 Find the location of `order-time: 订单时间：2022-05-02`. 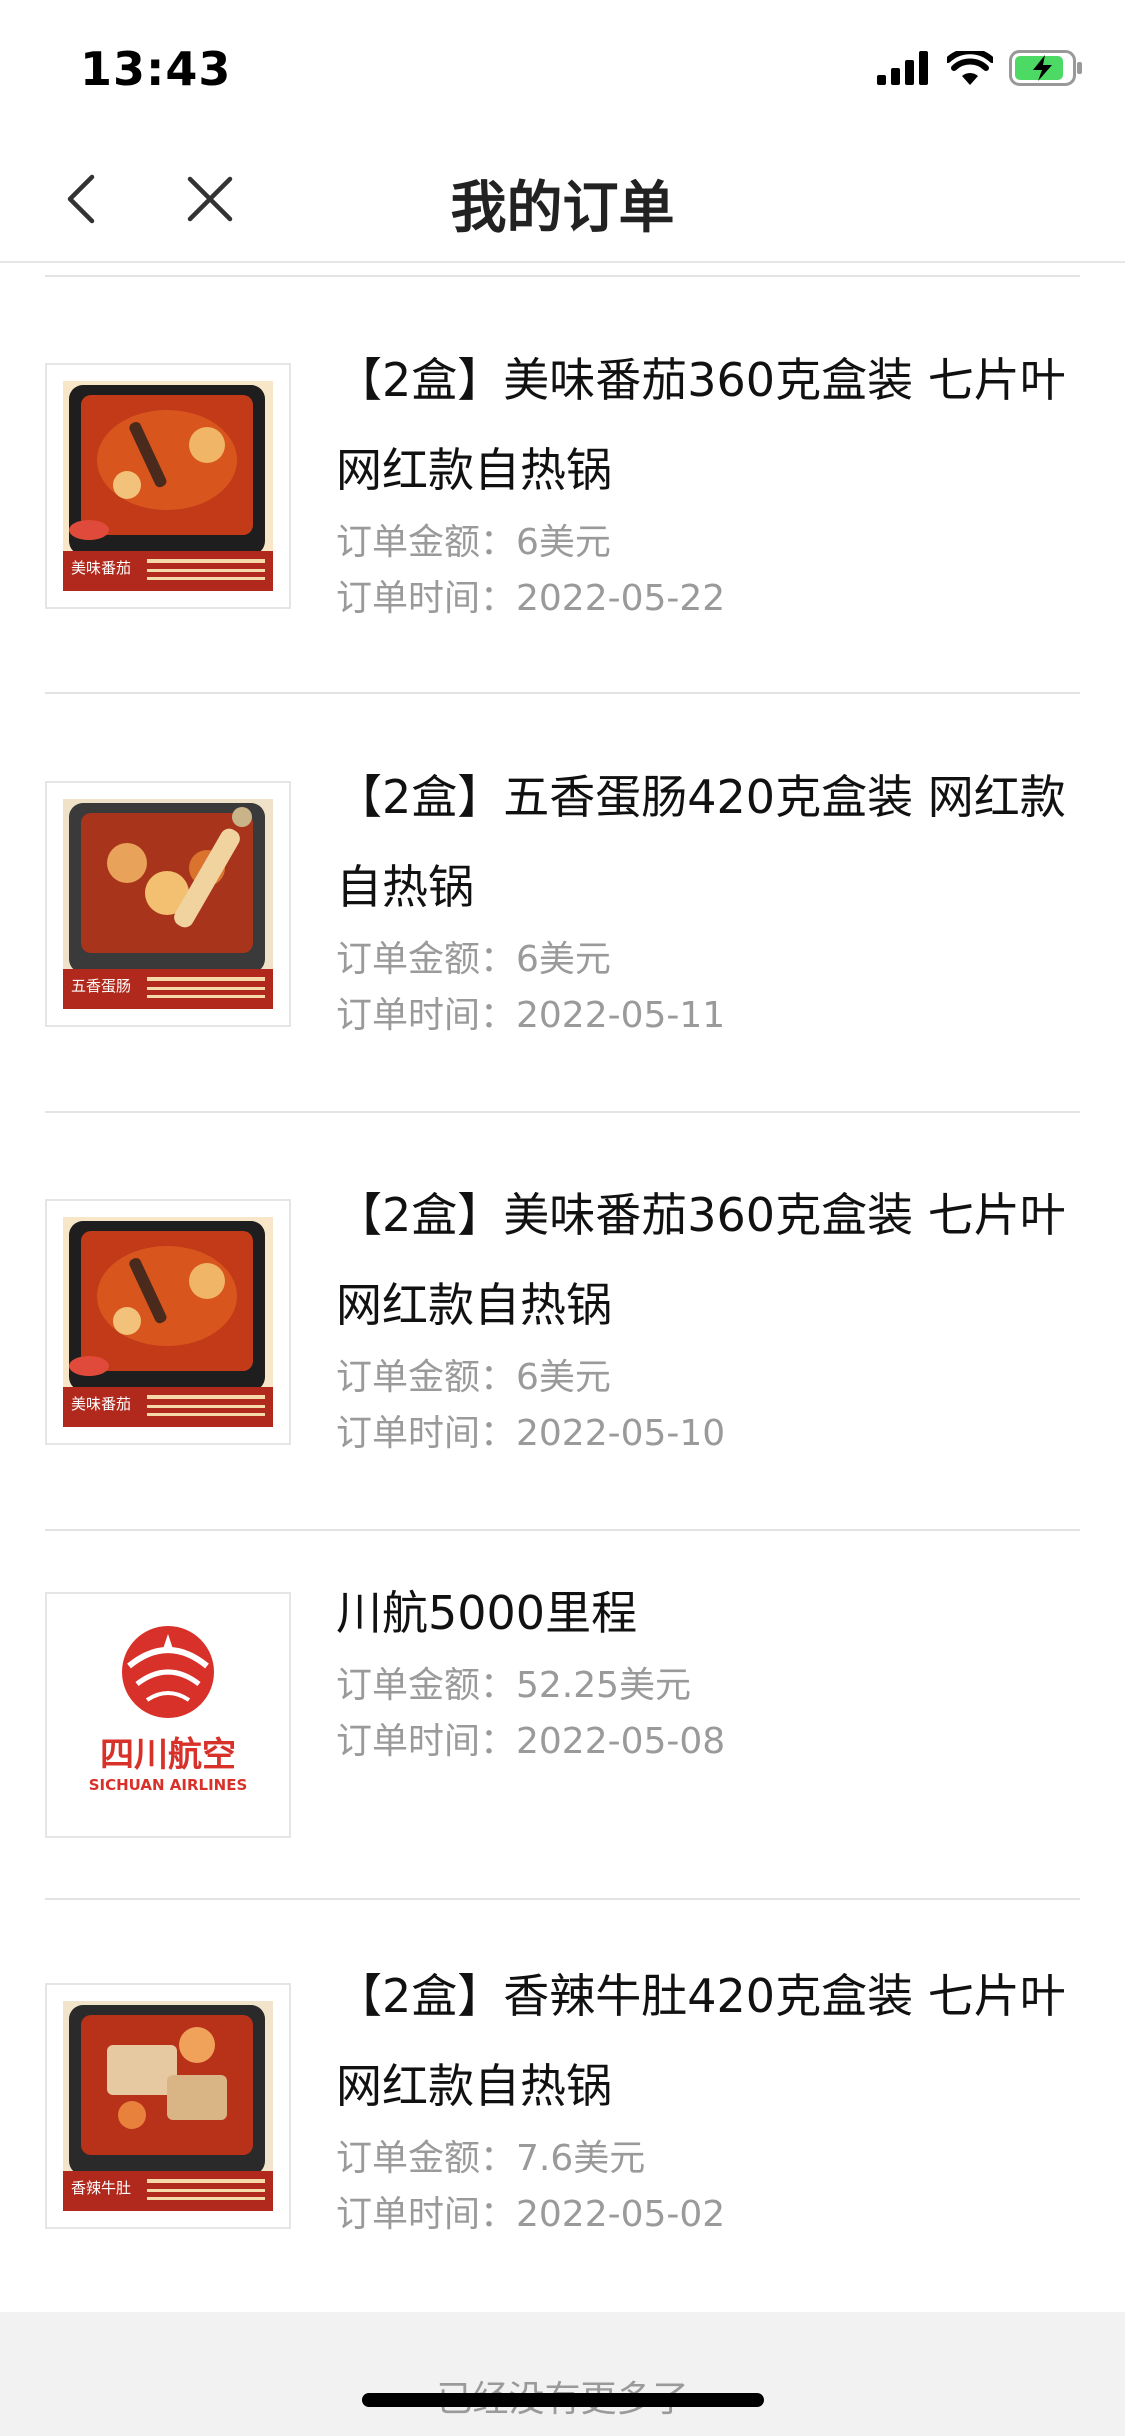

order-time: 订单时间：2022-05-02 is located at coordinates (531, 2214).